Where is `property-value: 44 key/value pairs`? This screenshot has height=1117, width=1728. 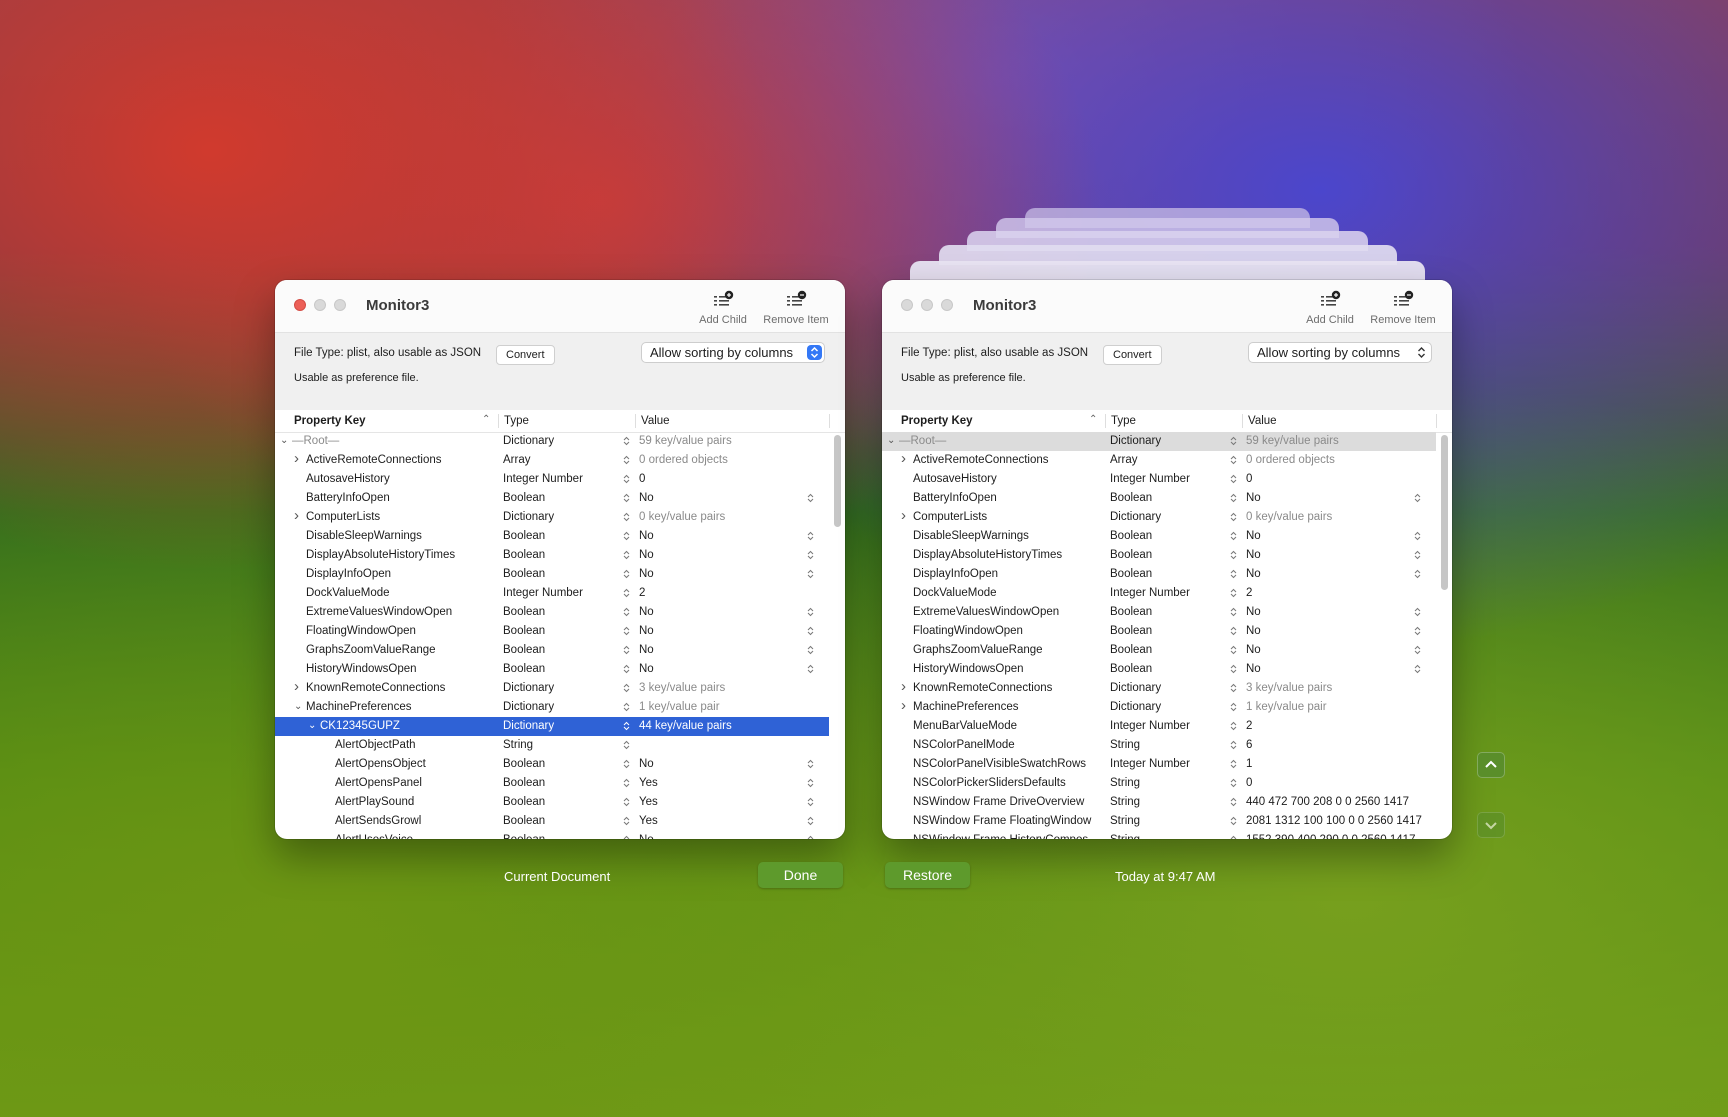 property-value: 44 key/value pairs is located at coordinates (685, 726).